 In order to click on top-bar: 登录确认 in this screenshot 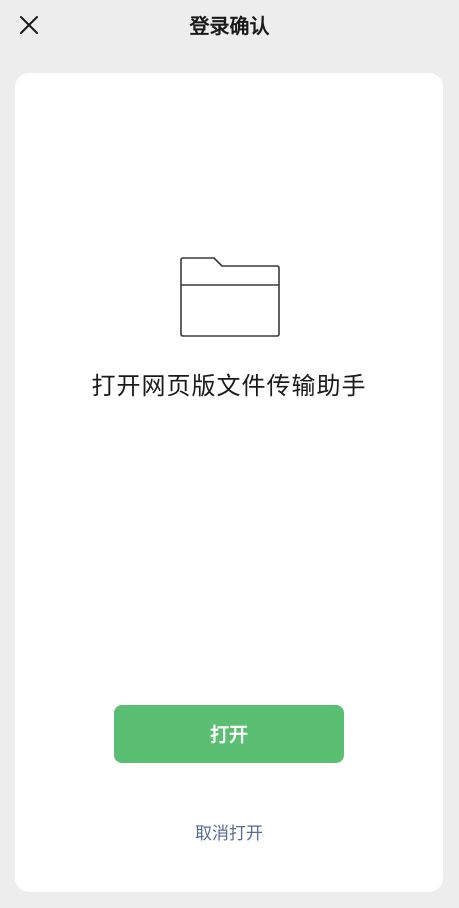, I will do `click(229, 26)`.